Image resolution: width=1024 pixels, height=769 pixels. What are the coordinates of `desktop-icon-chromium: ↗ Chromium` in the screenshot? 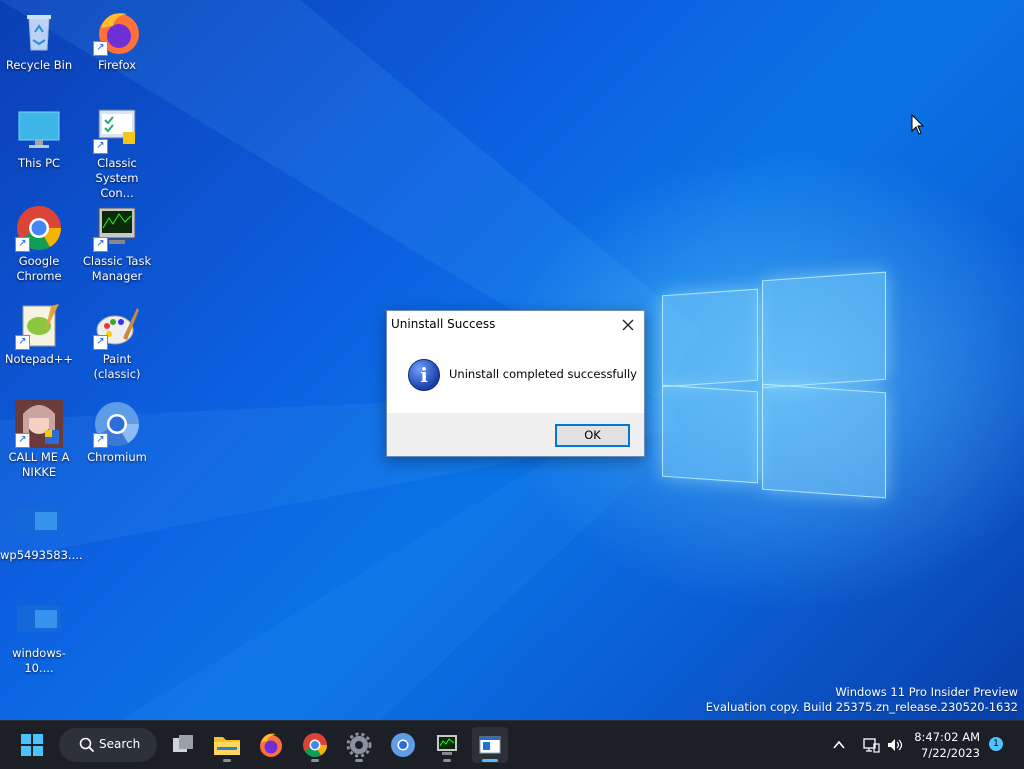 It's located at (117, 432).